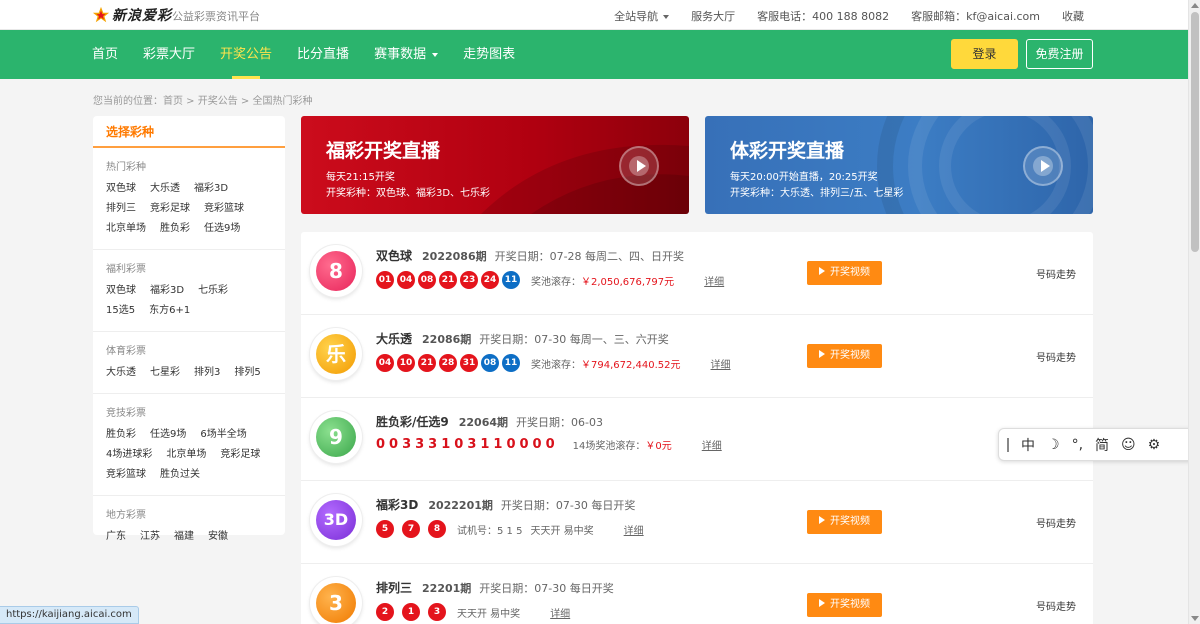 Image resolution: width=1200 pixels, height=624 pixels. What do you see at coordinates (1028, 445) in the screenshot?
I see `ime-chinese-mode: 中` at bounding box center [1028, 445].